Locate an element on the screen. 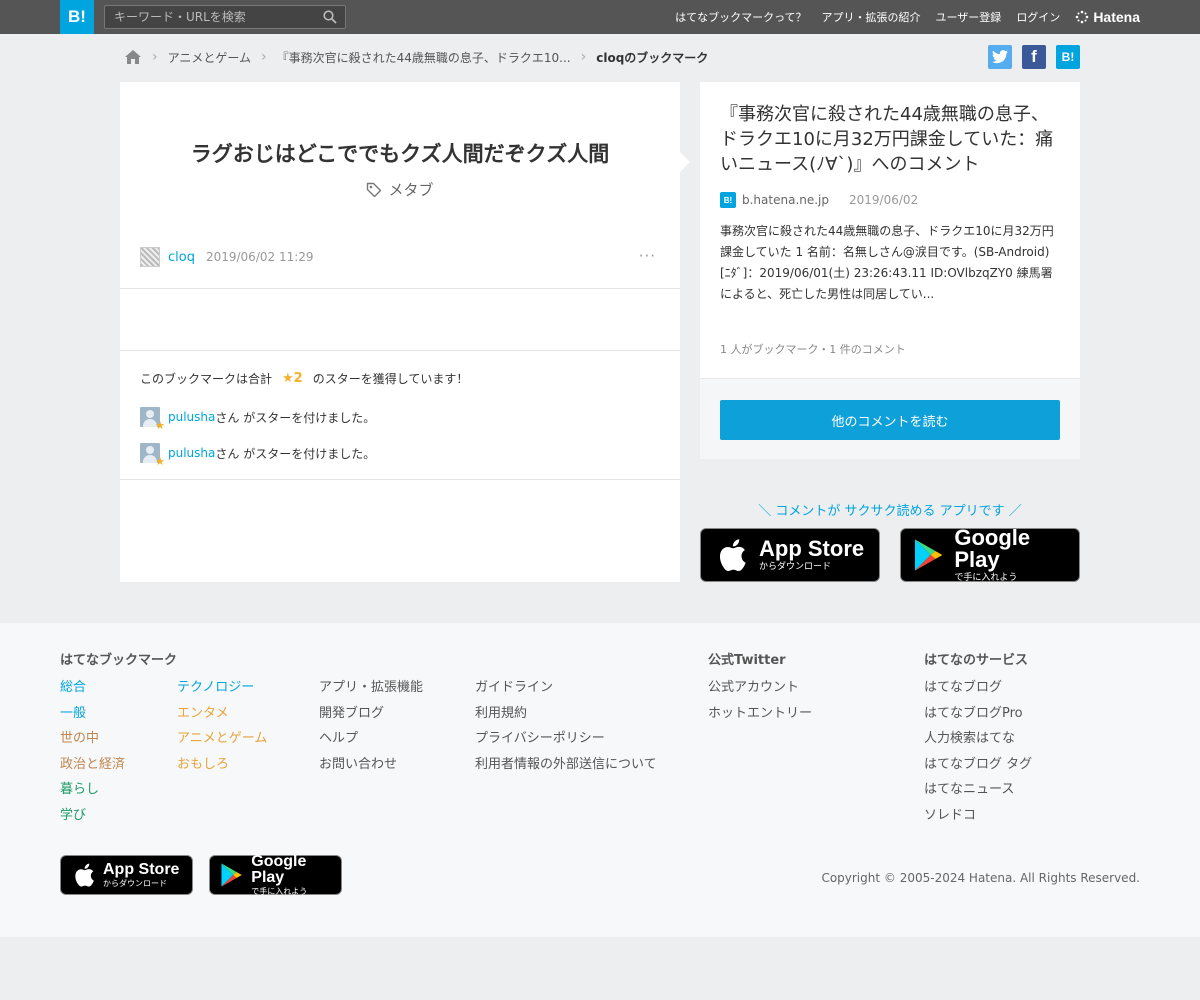 This screenshot has height=1000, width=1200. footer-link: 利用者情報の外部送信について is located at coordinates (566, 765).